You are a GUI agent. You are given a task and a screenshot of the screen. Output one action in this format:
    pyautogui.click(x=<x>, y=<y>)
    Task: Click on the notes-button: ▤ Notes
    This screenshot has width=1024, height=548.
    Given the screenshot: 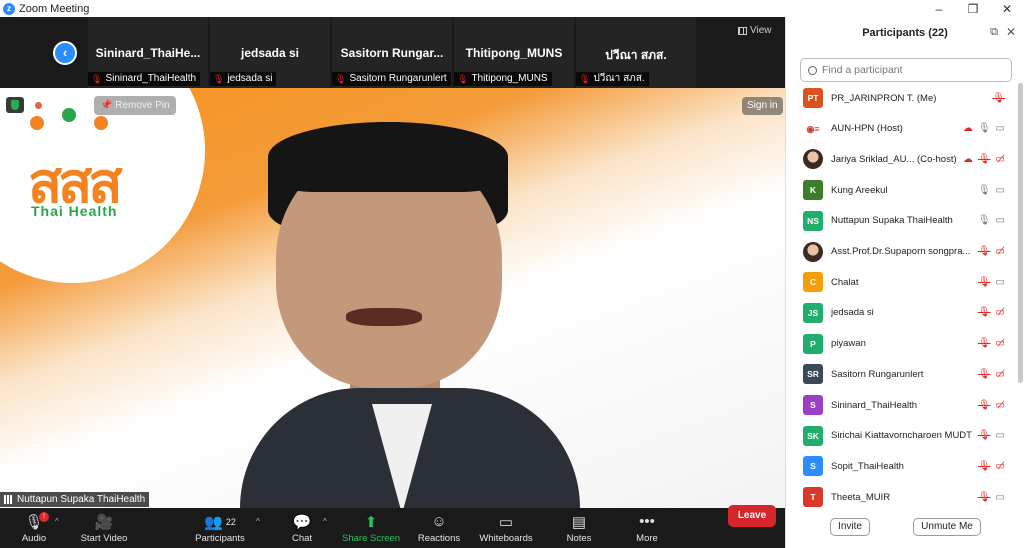 What is the action you would take?
    pyautogui.click(x=579, y=530)
    